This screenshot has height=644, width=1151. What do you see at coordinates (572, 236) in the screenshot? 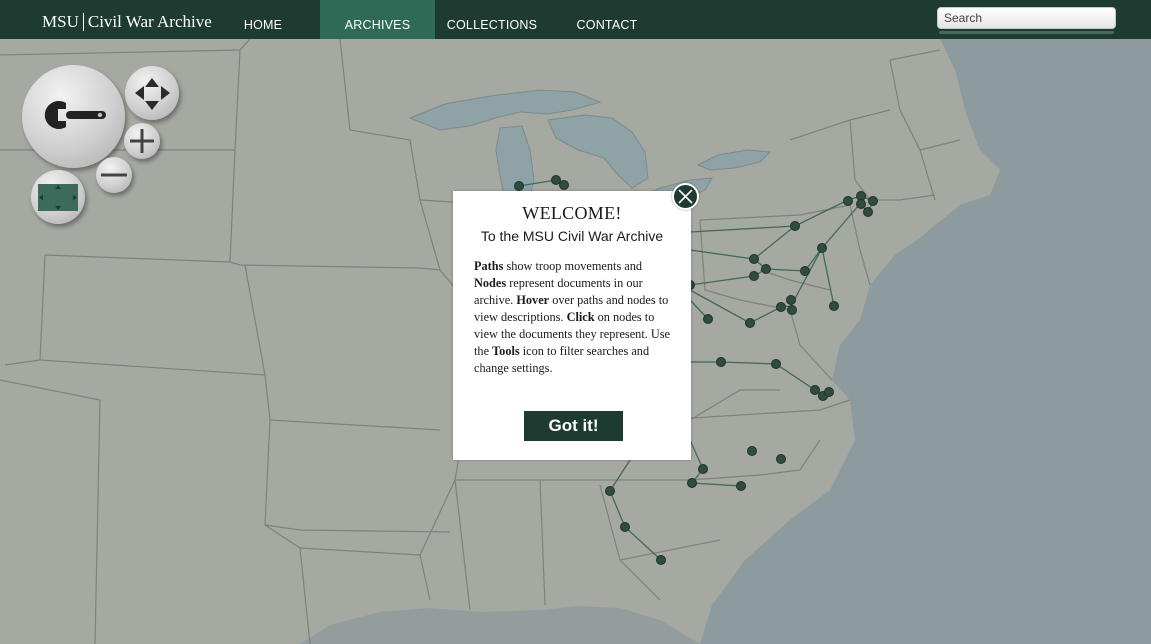
I see `dialog-subtitle: To the MSU Civil War Archive` at bounding box center [572, 236].